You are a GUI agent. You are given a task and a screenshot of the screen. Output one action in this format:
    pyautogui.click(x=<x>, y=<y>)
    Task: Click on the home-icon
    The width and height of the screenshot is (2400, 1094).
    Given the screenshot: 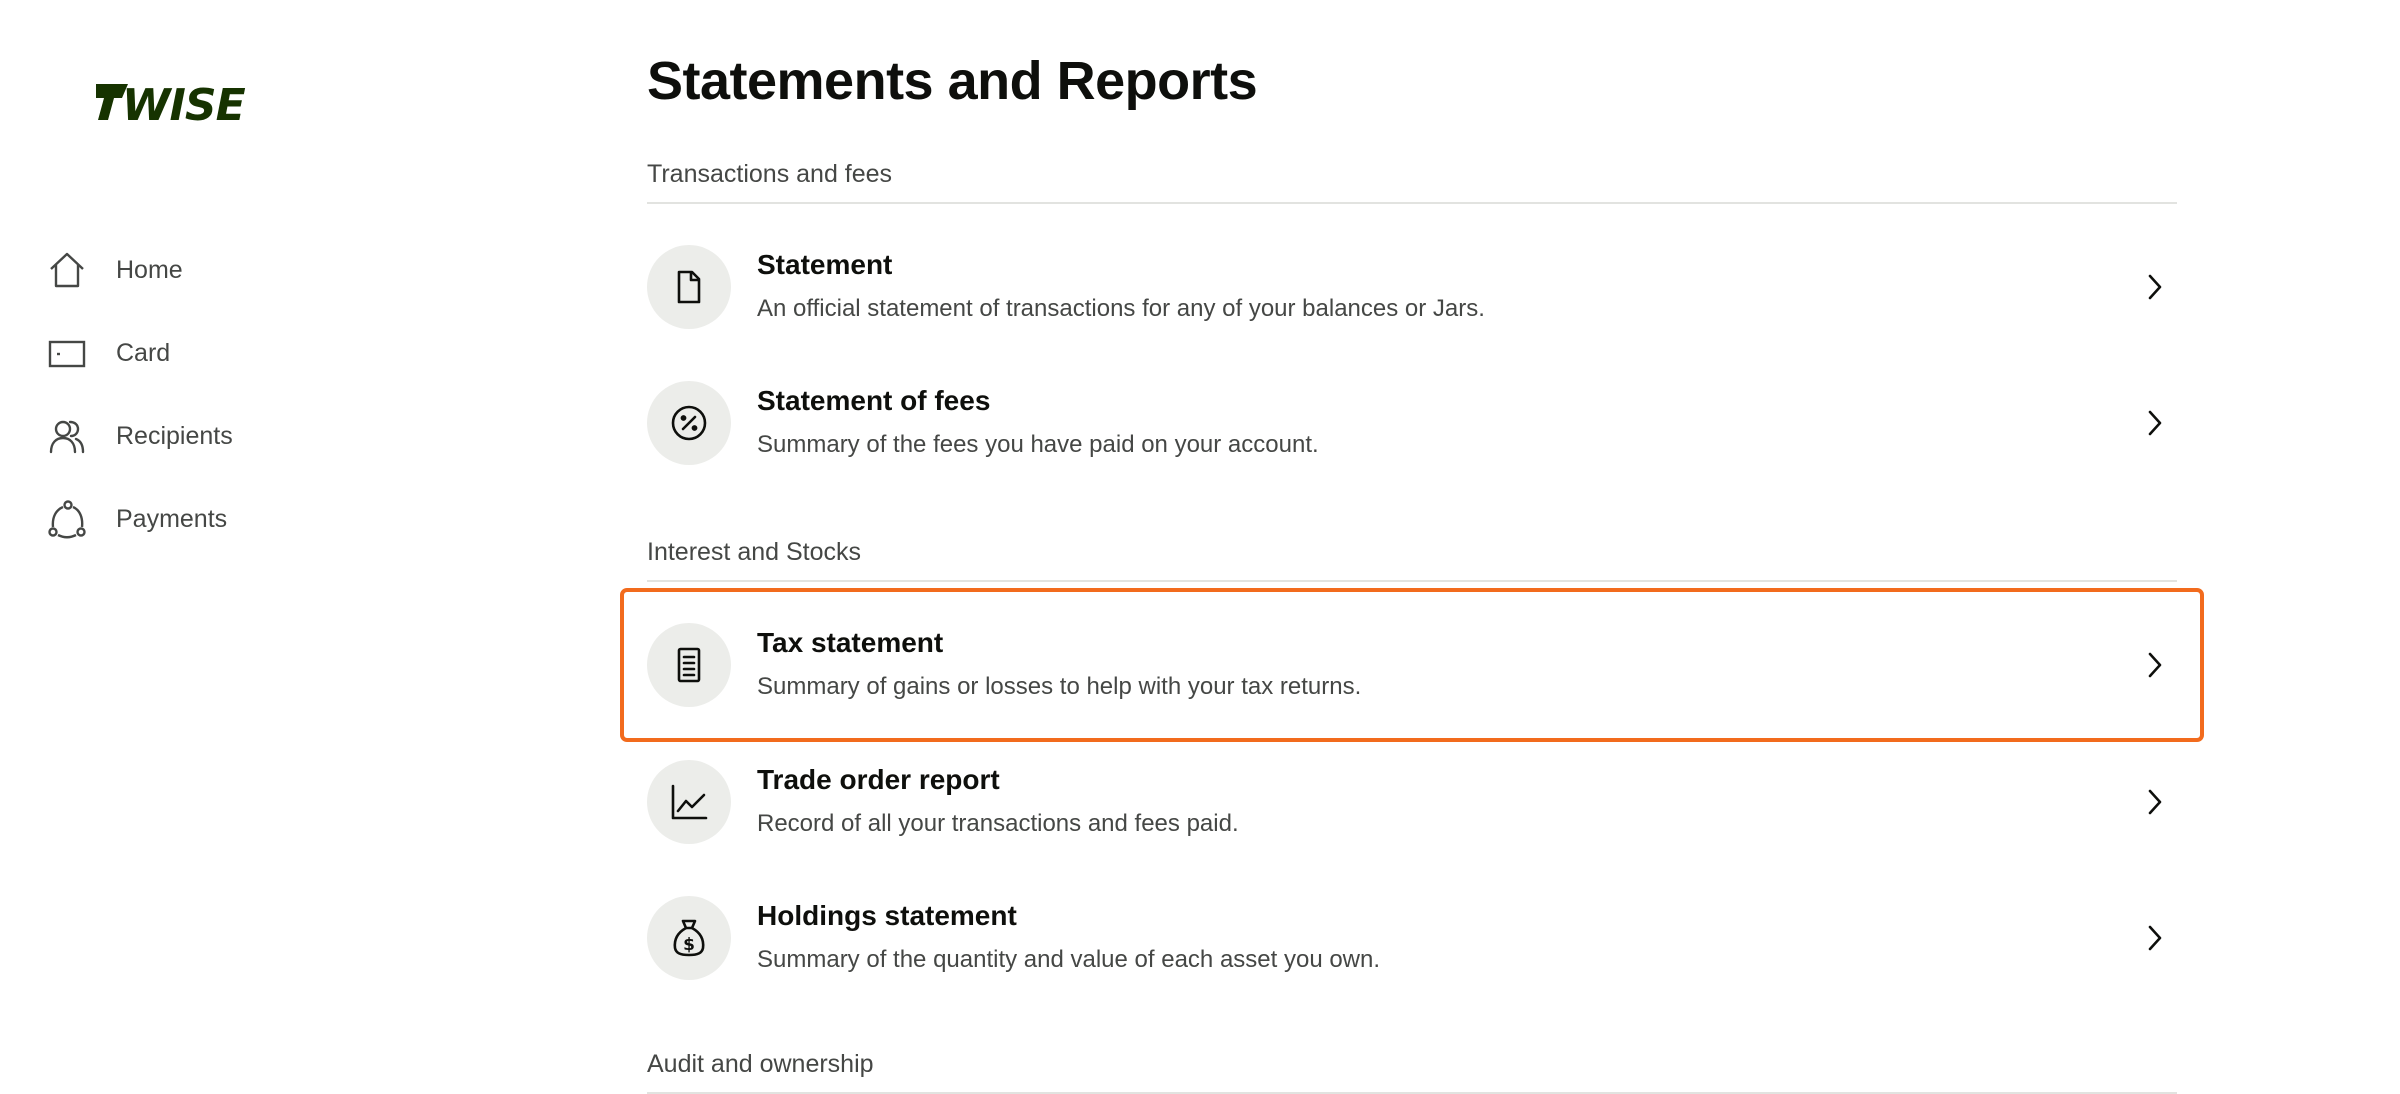 What is the action you would take?
    pyautogui.click(x=67, y=270)
    